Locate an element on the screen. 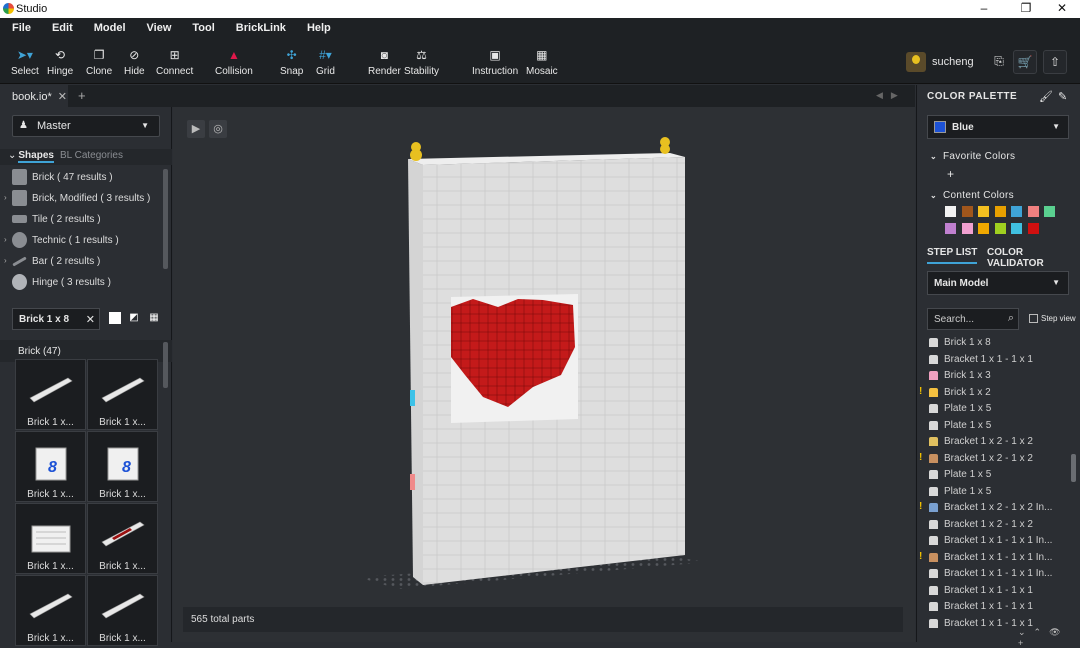 The image size is (1080, 648). menu-view: View is located at coordinates (159, 28).